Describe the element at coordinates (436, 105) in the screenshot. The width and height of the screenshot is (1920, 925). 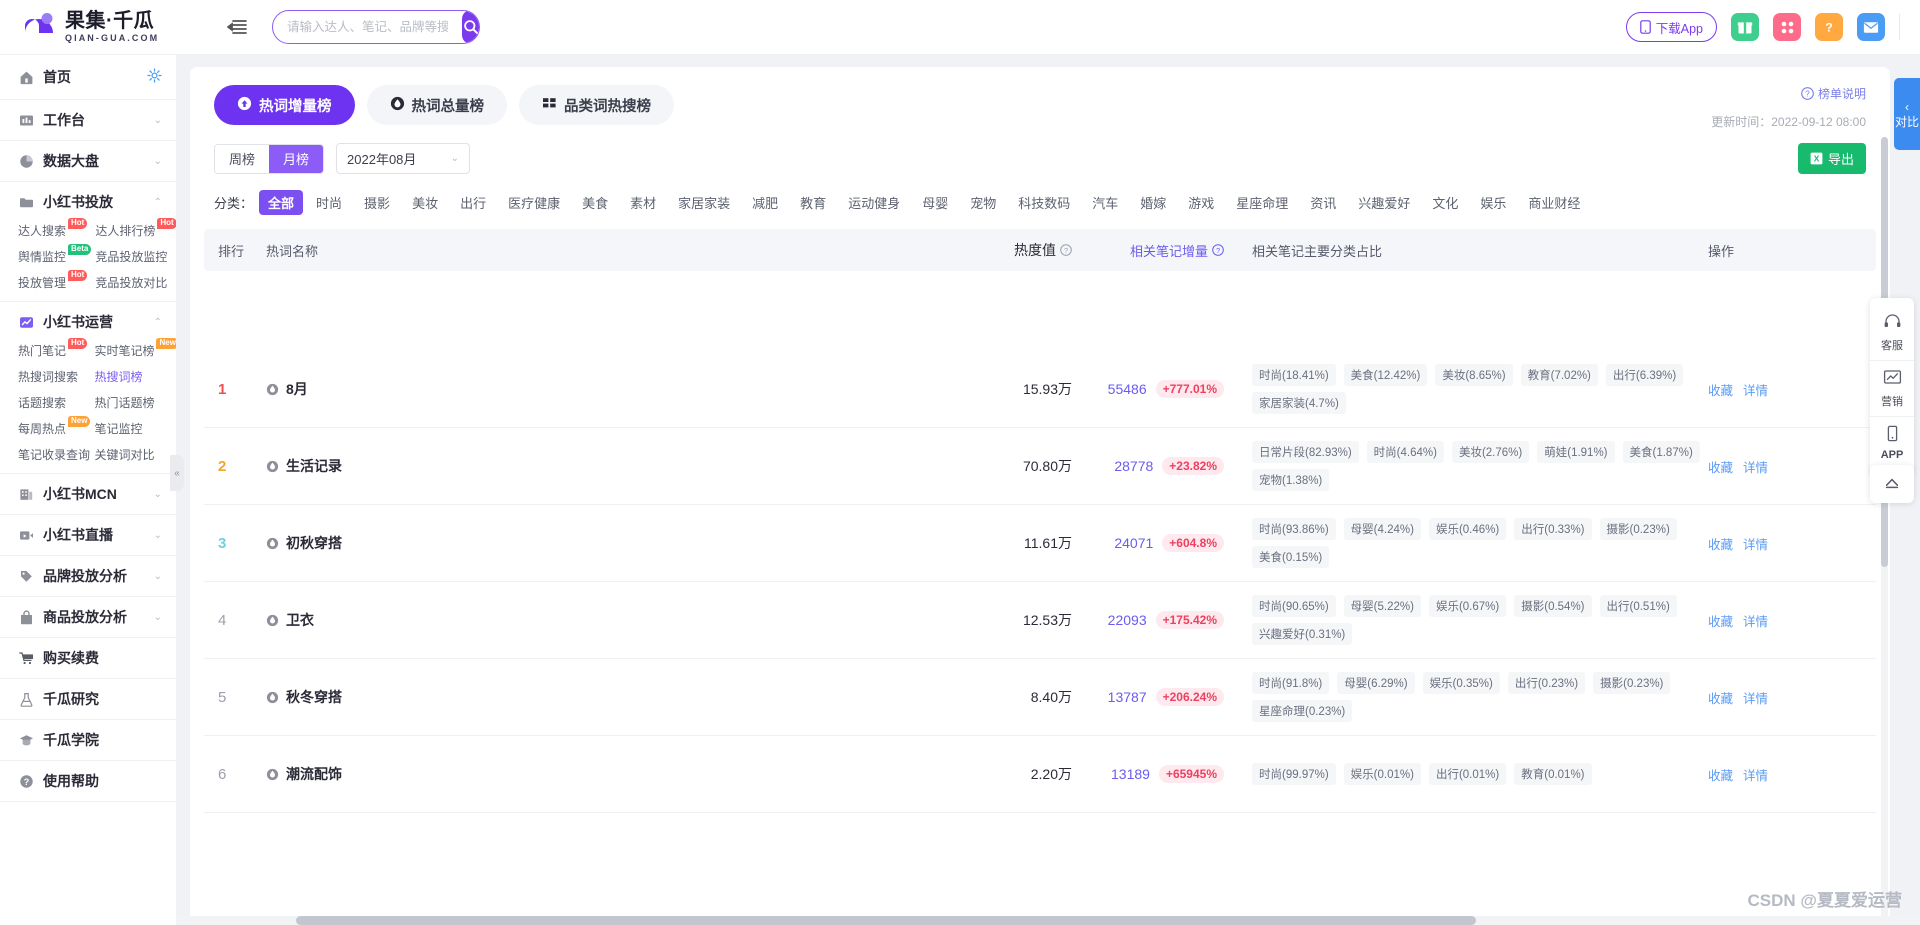
I see `tab-hotword-total: 热词总量榜` at that location.